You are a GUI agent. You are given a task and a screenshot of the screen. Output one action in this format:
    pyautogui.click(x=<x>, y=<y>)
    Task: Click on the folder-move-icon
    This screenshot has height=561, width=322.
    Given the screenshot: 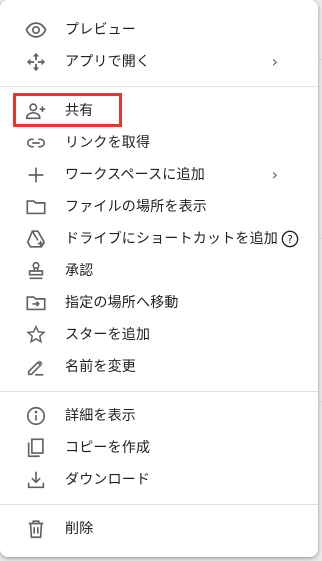 What is the action you would take?
    pyautogui.click(x=36, y=303)
    